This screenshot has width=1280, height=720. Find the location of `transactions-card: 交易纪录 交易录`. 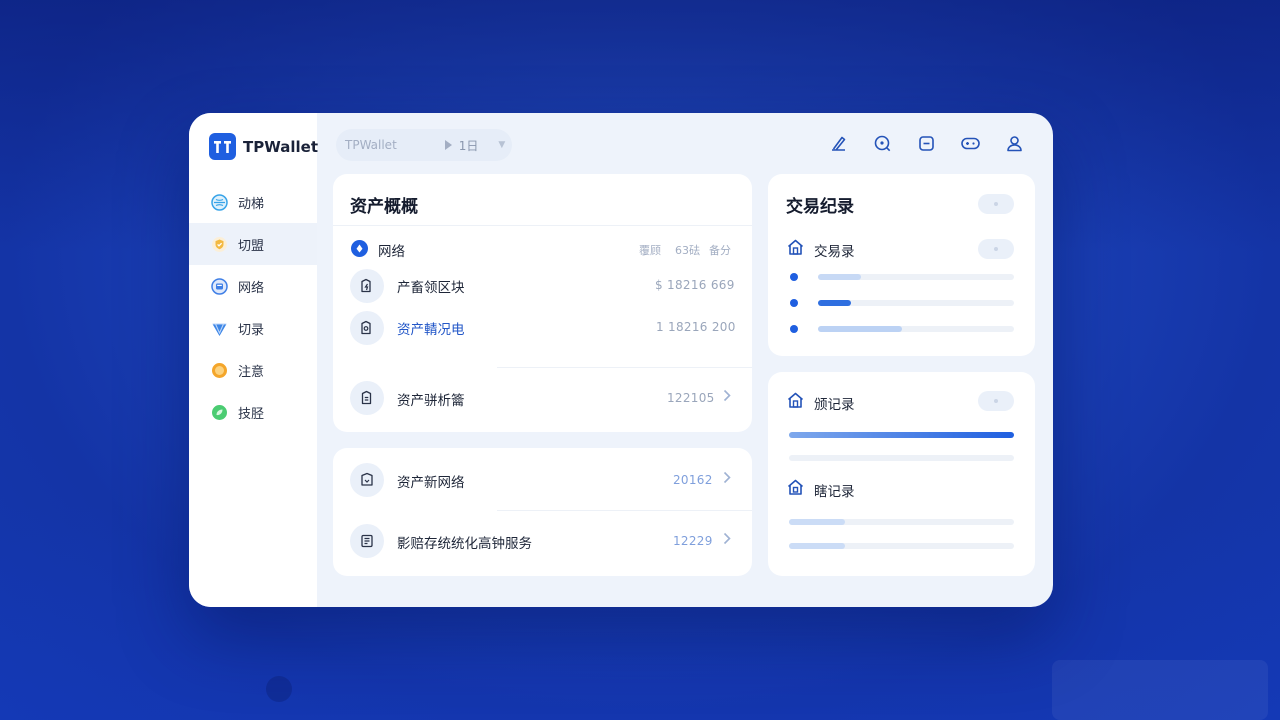

transactions-card: 交易纪录 交易录 is located at coordinates (901, 265).